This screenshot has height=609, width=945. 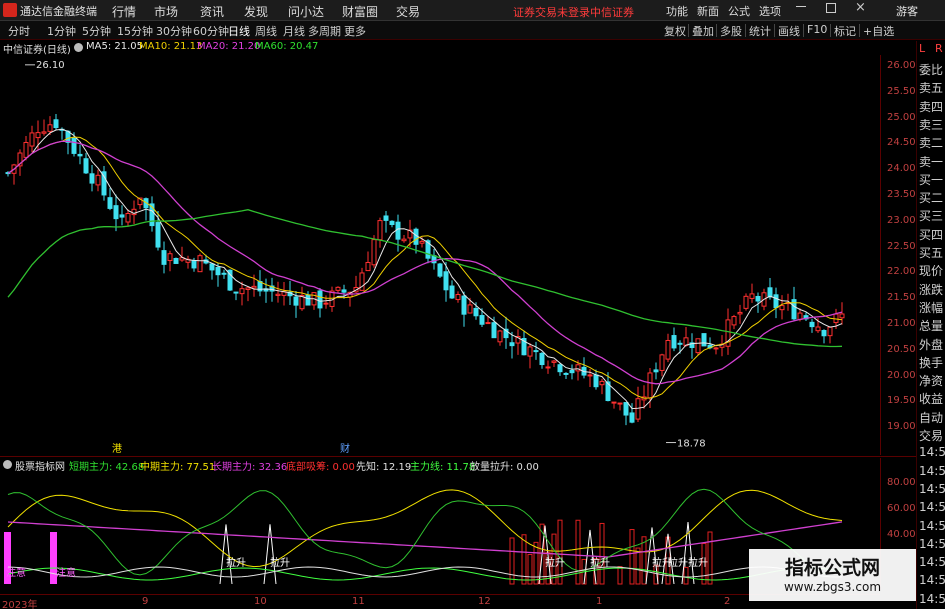 I want to click on bottom-absorb-label: 底部吸筹: 0.00, so click(x=320, y=467).